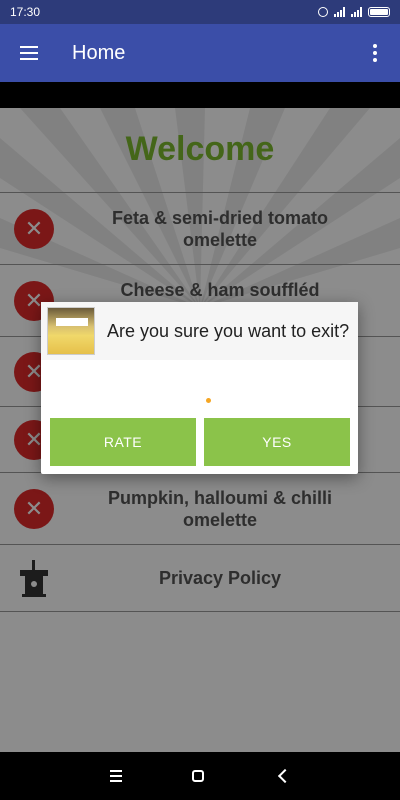  What do you see at coordinates (123, 442) in the screenshot?
I see `rate-button: RATE` at bounding box center [123, 442].